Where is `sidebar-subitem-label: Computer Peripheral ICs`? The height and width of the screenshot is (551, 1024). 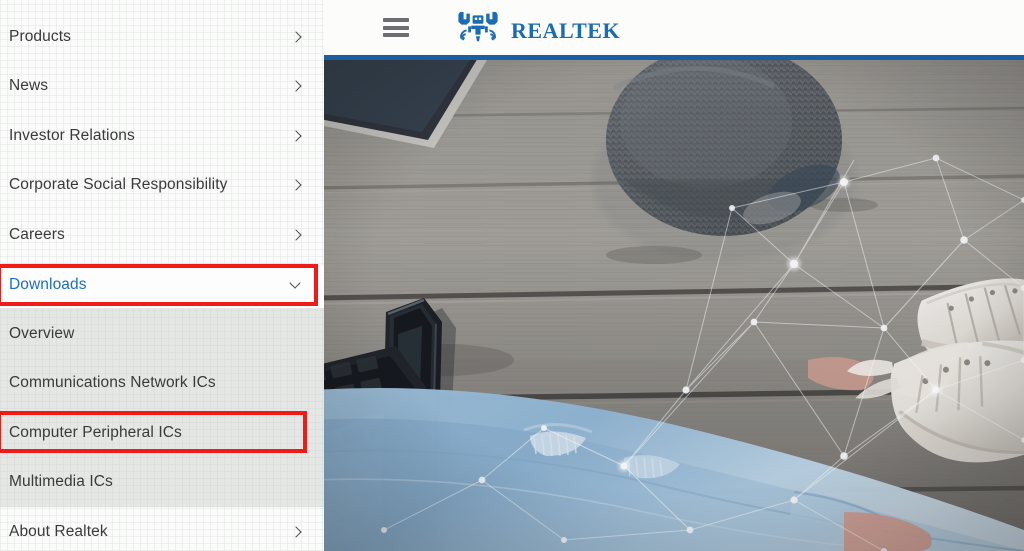 sidebar-subitem-label: Computer Peripheral ICs is located at coordinates (95, 432).